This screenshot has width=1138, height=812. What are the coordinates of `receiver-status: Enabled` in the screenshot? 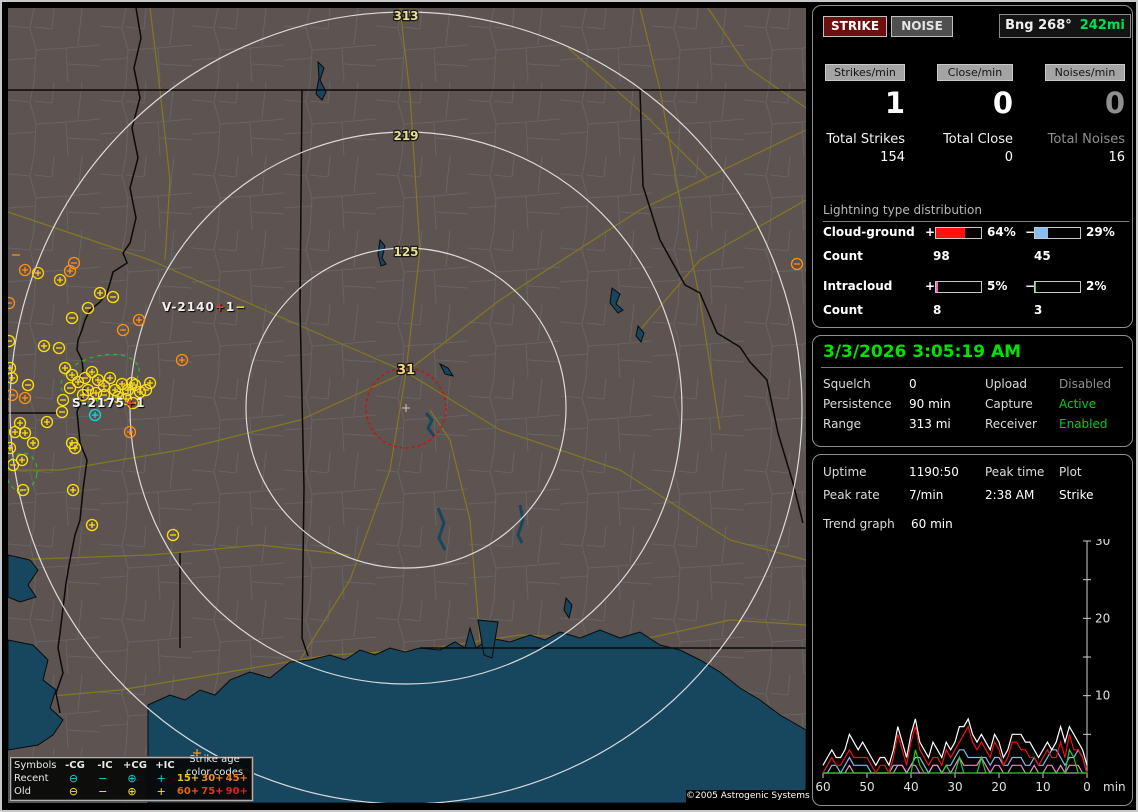 It's located at (1083, 424).